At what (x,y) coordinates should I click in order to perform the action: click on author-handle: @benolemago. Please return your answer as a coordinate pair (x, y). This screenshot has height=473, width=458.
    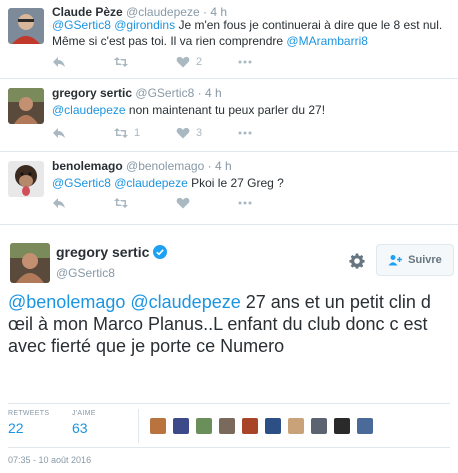
    Looking at the image, I should click on (165, 166).